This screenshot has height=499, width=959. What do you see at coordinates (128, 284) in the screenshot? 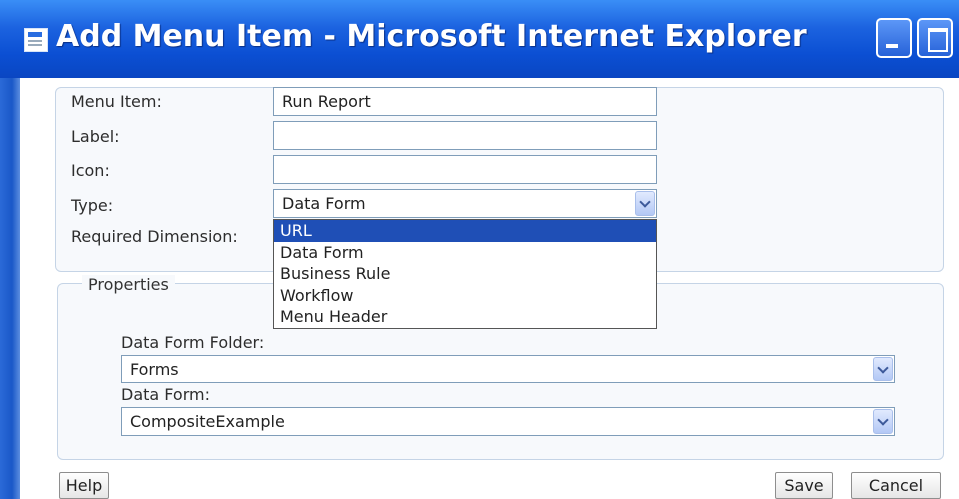
I see `properties-legend: Properties` at bounding box center [128, 284].